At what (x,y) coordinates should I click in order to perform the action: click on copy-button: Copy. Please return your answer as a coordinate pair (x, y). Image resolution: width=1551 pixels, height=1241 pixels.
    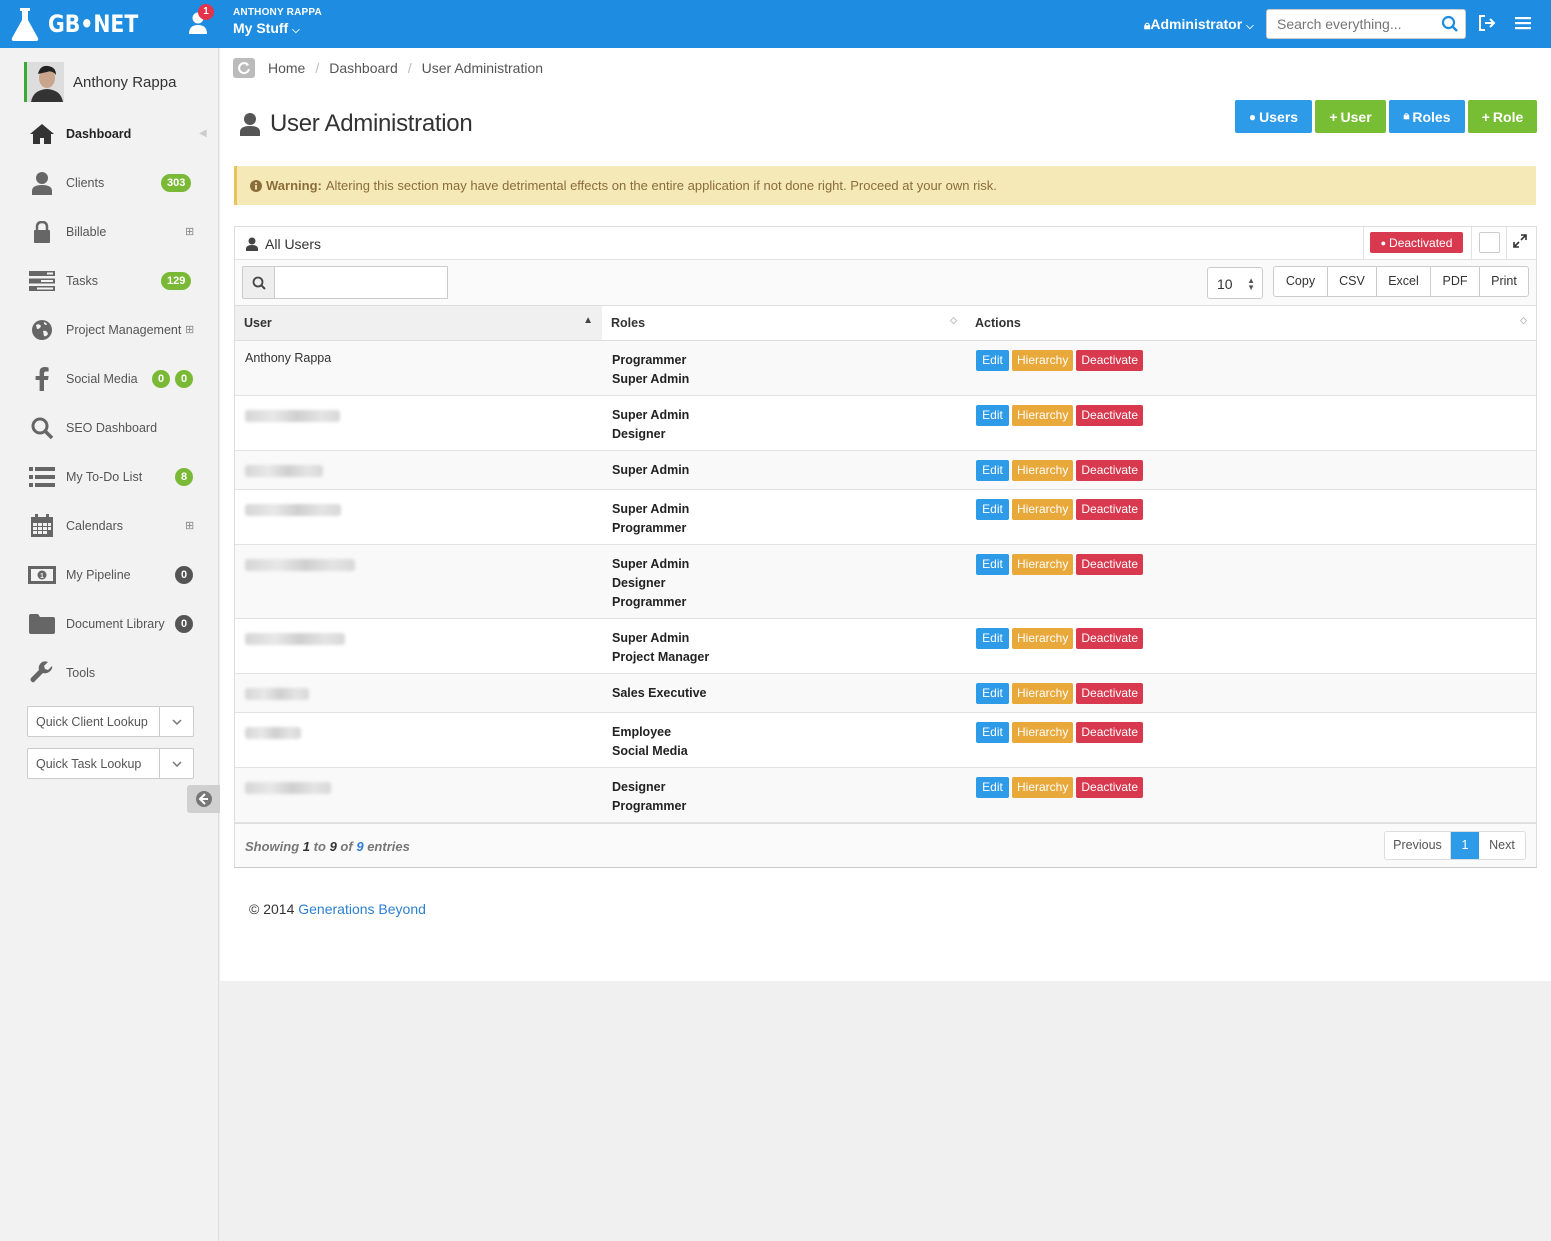
    Looking at the image, I should click on (1301, 281).